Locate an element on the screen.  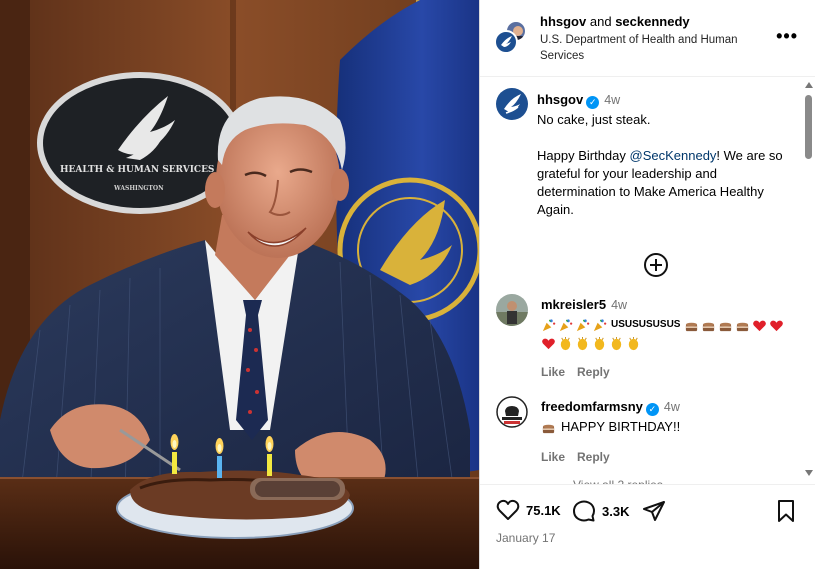
scrollbar-thumb is located at coordinates (808, 127).